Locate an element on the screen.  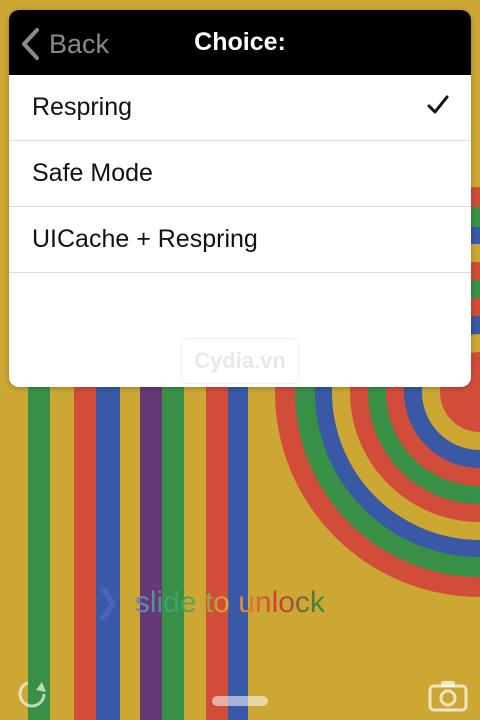
page-title: Choice: is located at coordinates (240, 42).